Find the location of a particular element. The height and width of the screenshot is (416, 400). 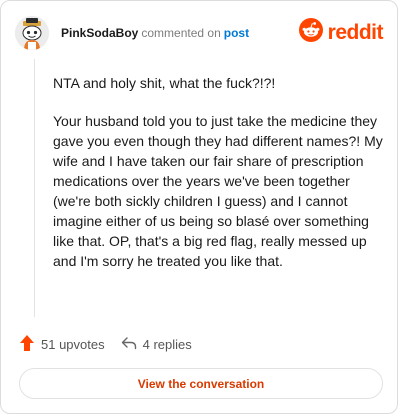

post-link: post is located at coordinates (236, 33).